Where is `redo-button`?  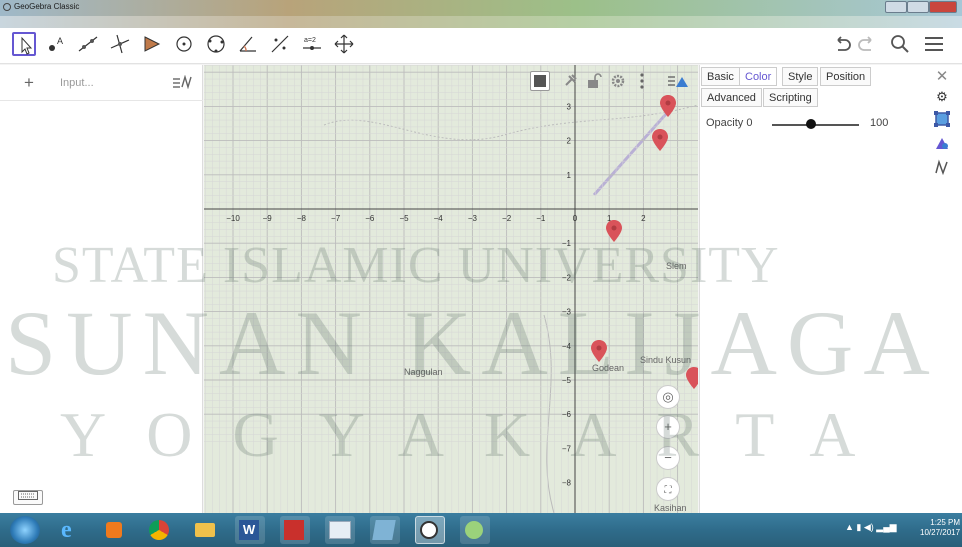 redo-button is located at coordinates (867, 44).